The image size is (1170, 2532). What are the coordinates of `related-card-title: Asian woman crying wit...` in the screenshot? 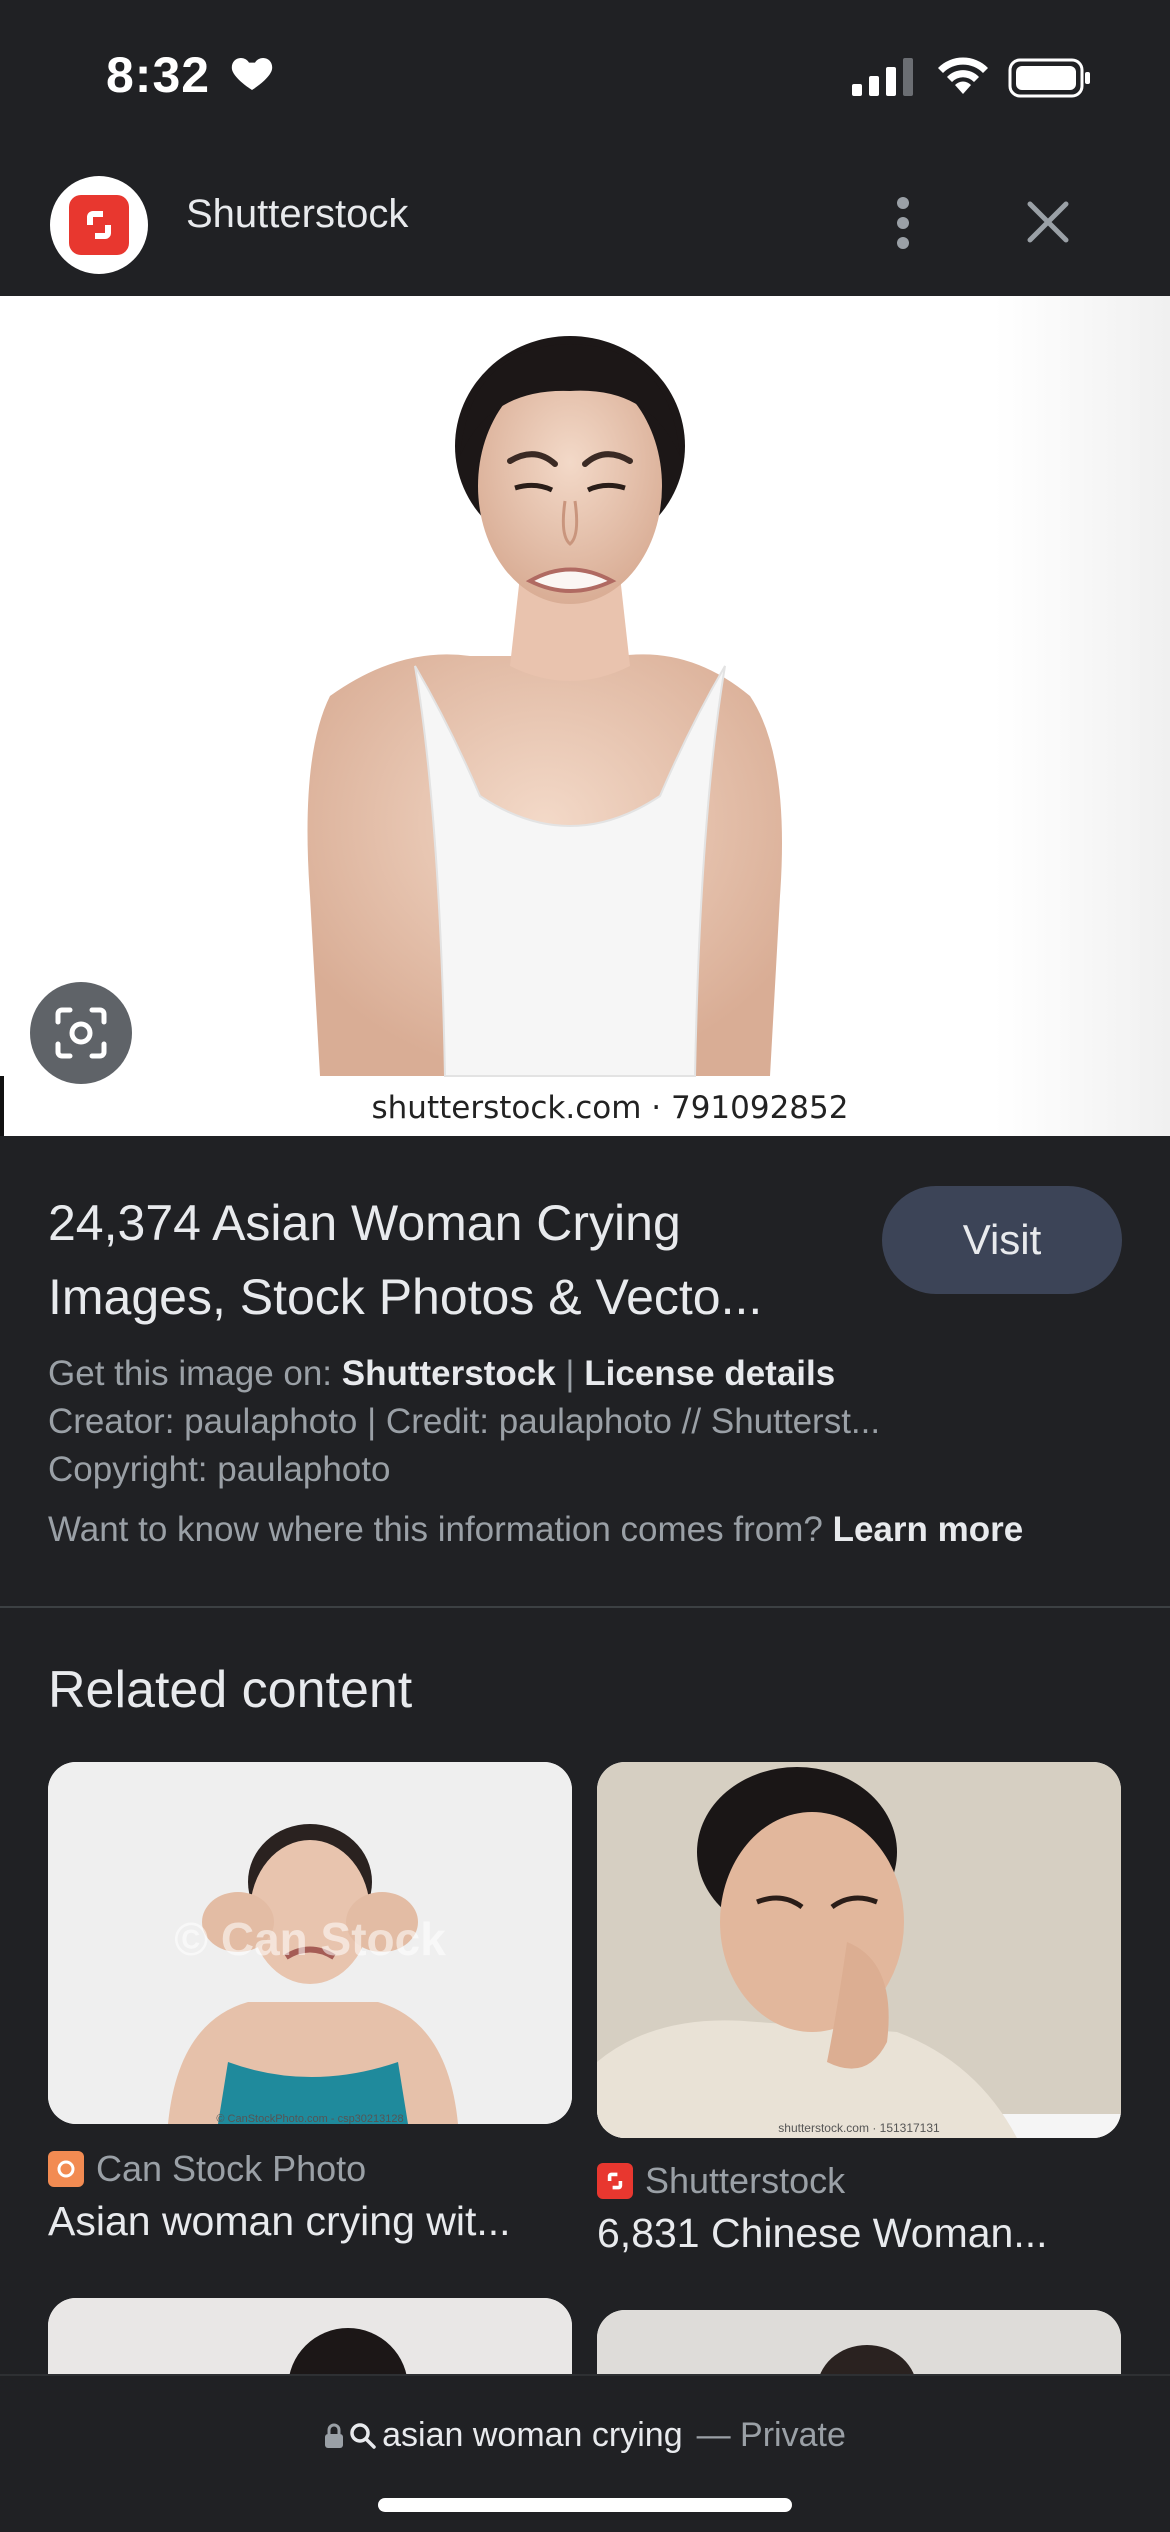 It's located at (279, 2221).